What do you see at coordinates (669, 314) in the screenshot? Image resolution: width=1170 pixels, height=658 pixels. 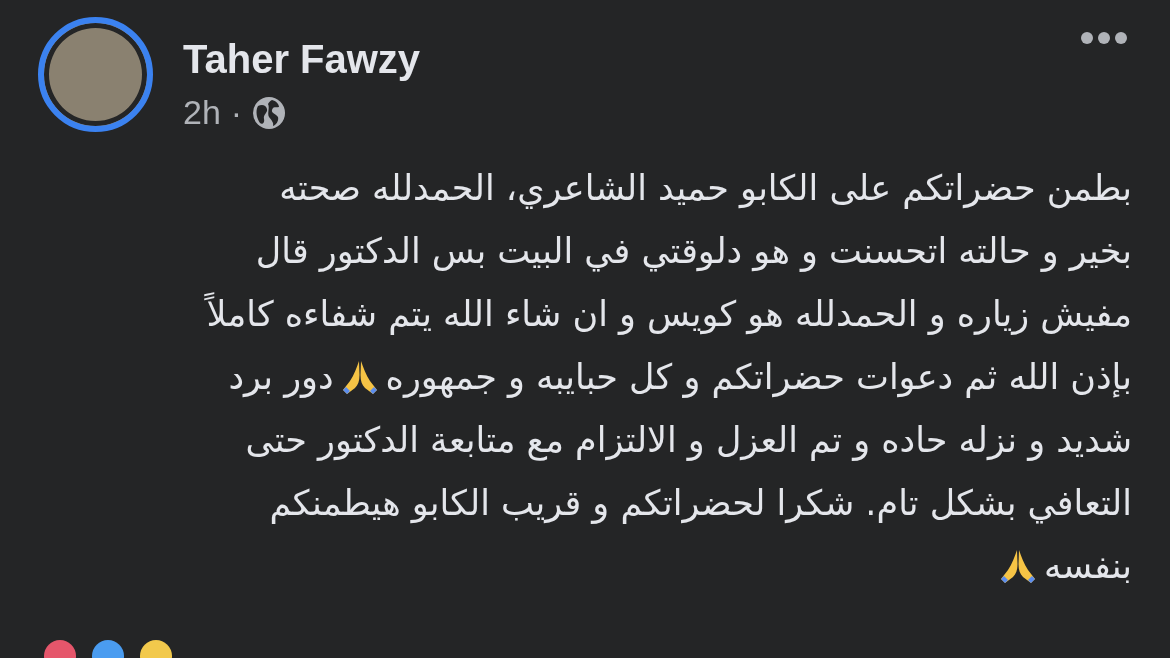 I see `post-text: مفيش زياره و الحمدلله هو كويس و ان شاء الله يتم شفاءه كاملاً` at bounding box center [669, 314].